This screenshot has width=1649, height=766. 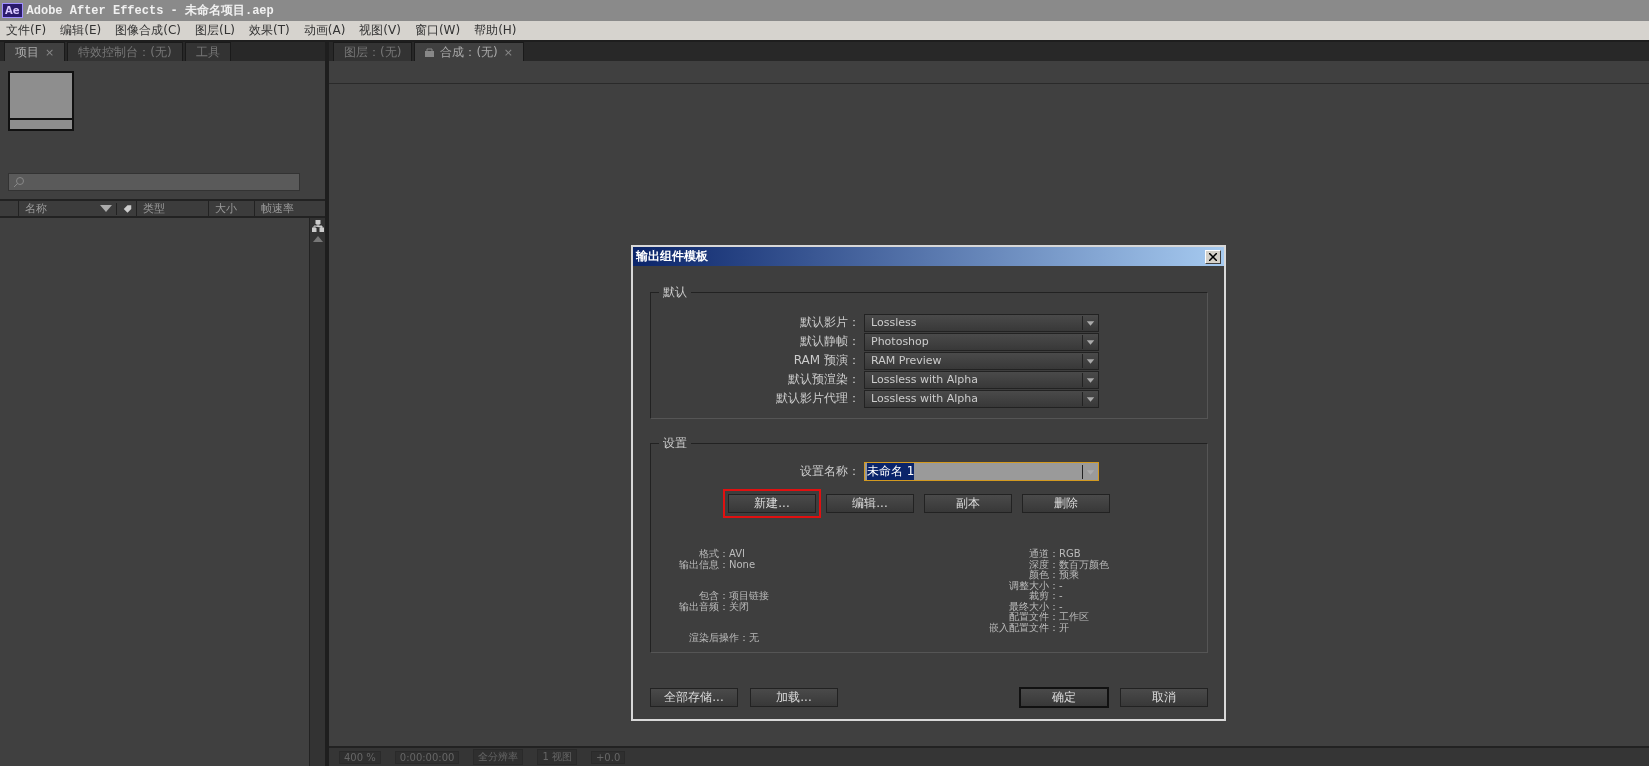 What do you see at coordinates (35, 51) in the screenshot?
I see `panel-tab: 项目 ×` at bounding box center [35, 51].